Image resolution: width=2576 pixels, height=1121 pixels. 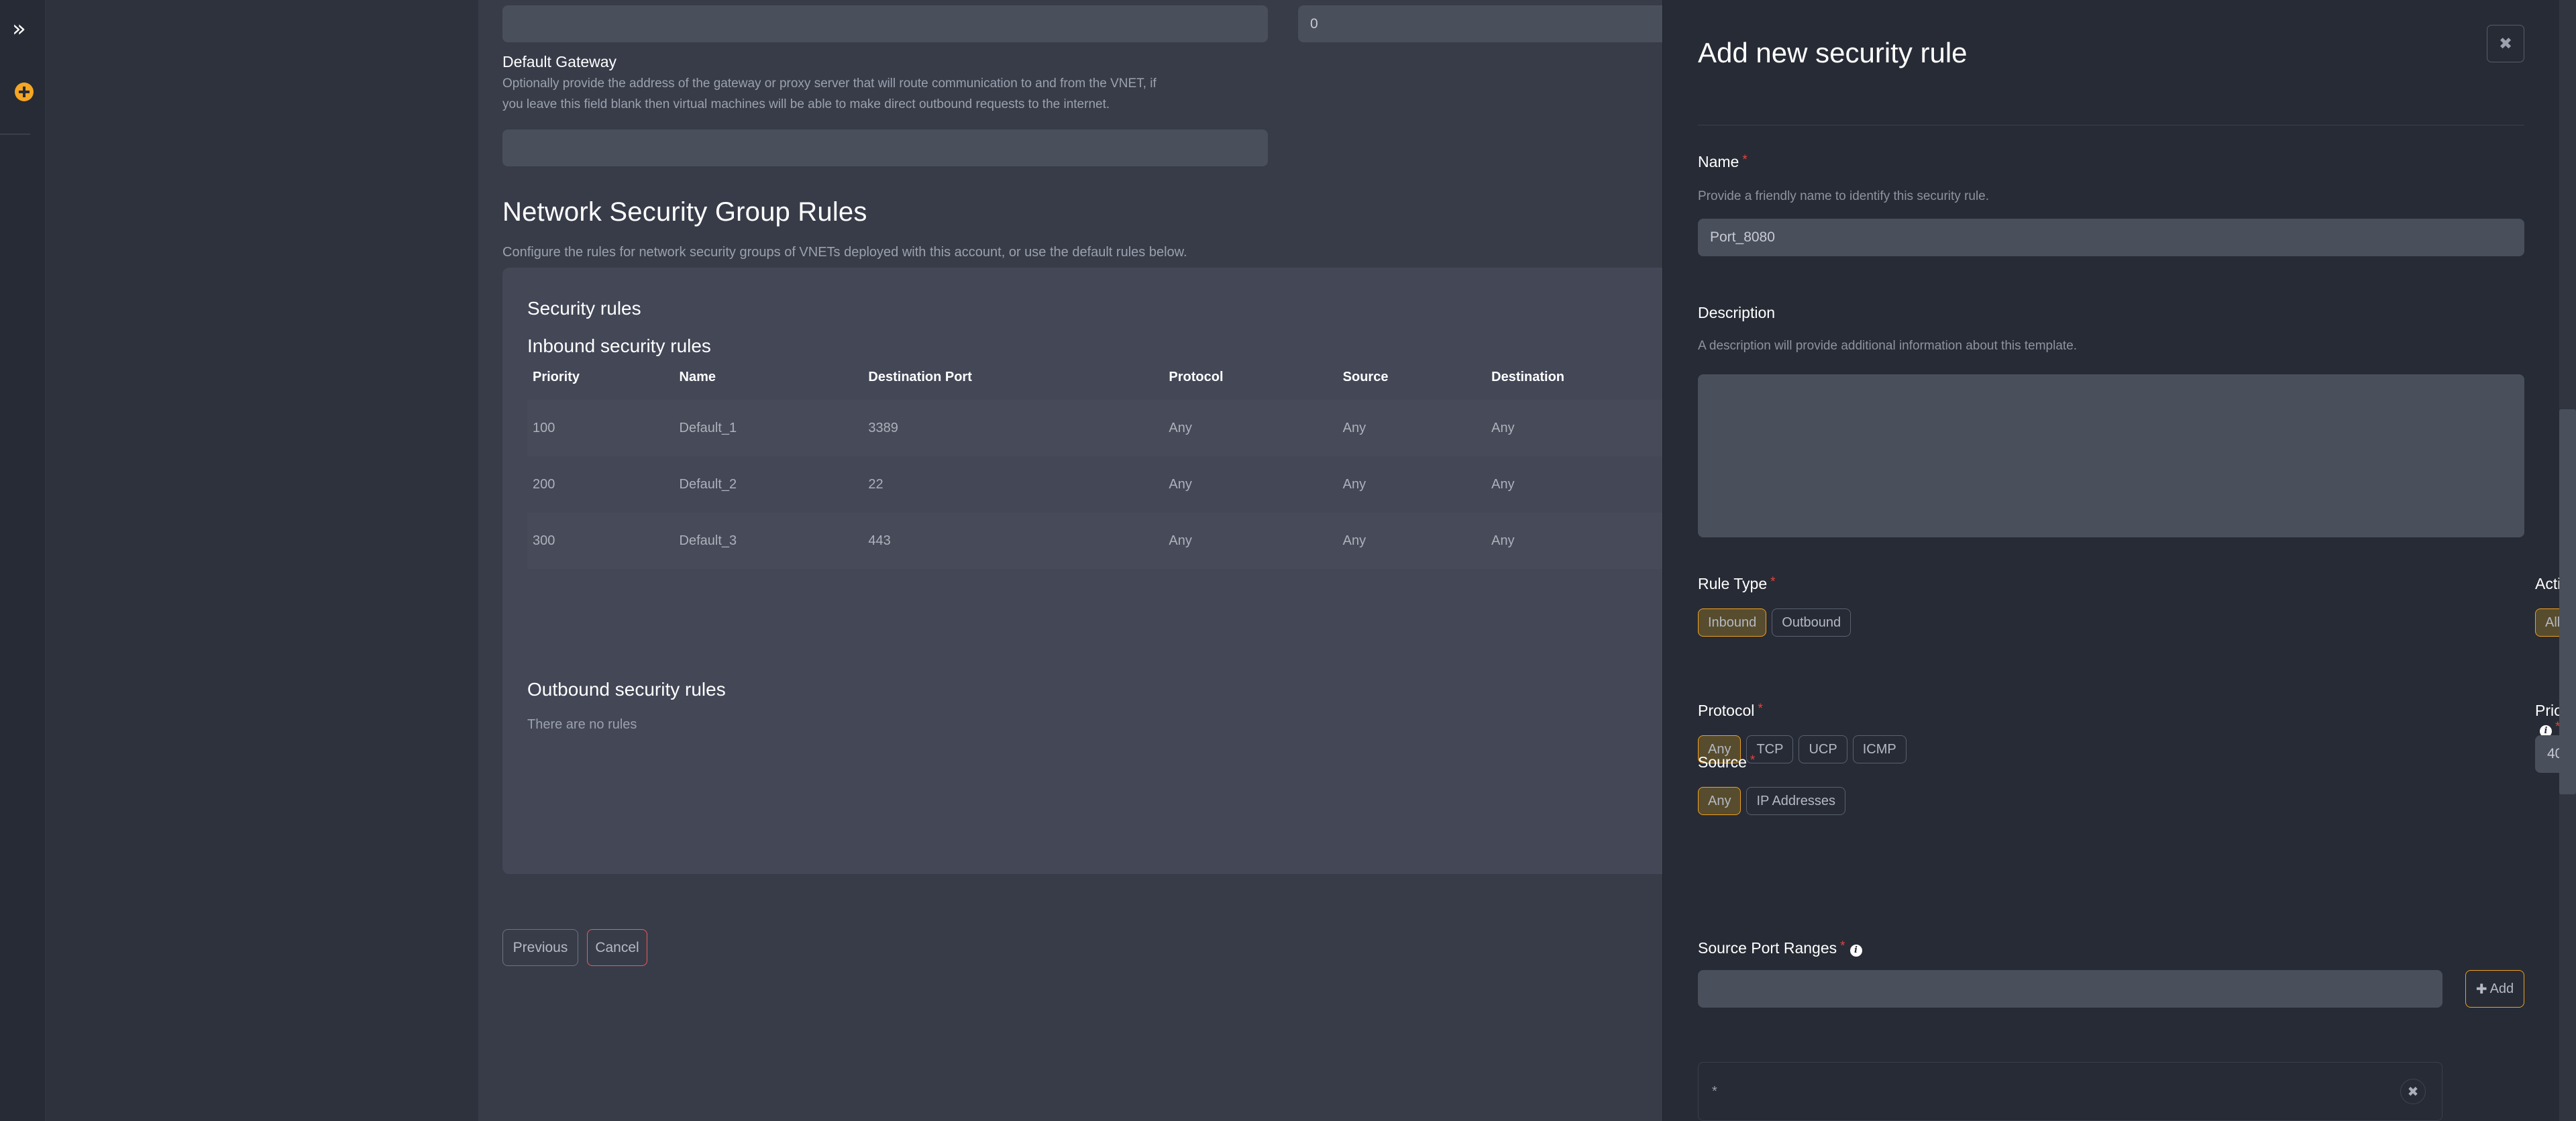 I want to click on protocol-option-ucp: UCP, so click(x=1823, y=749).